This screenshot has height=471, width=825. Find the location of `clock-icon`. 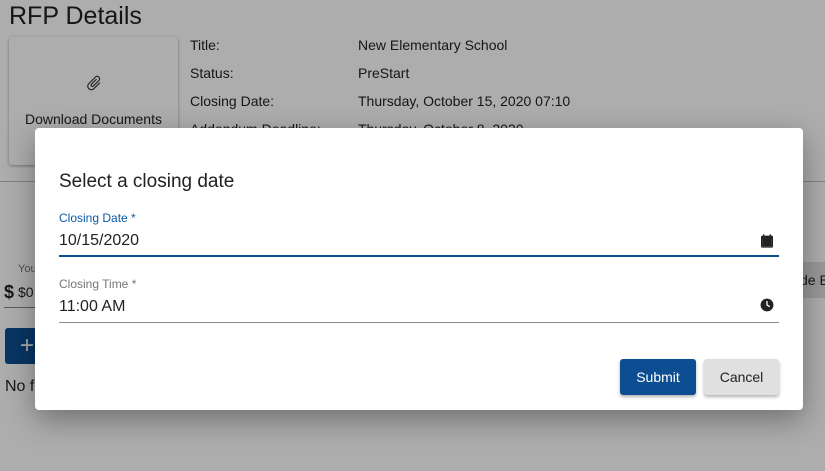

clock-icon is located at coordinates (767, 305).